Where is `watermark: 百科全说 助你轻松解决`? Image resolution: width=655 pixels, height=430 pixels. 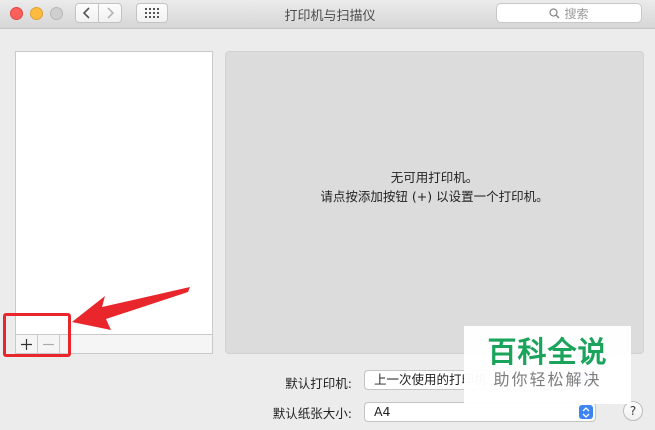 watermark: 百科全说 助你轻松解决 is located at coordinates (547, 365).